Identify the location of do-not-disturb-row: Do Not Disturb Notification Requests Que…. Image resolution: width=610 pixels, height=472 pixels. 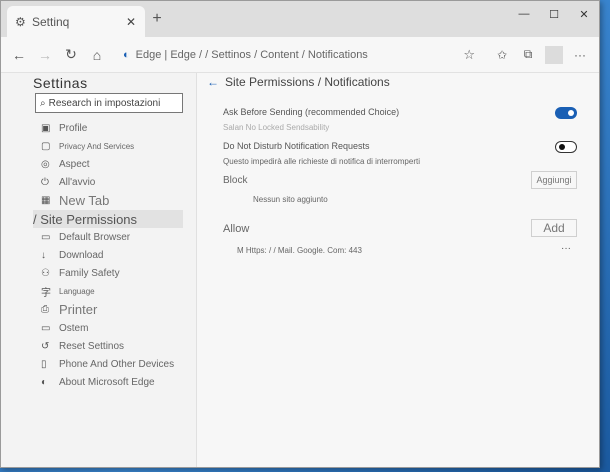
(400, 153).